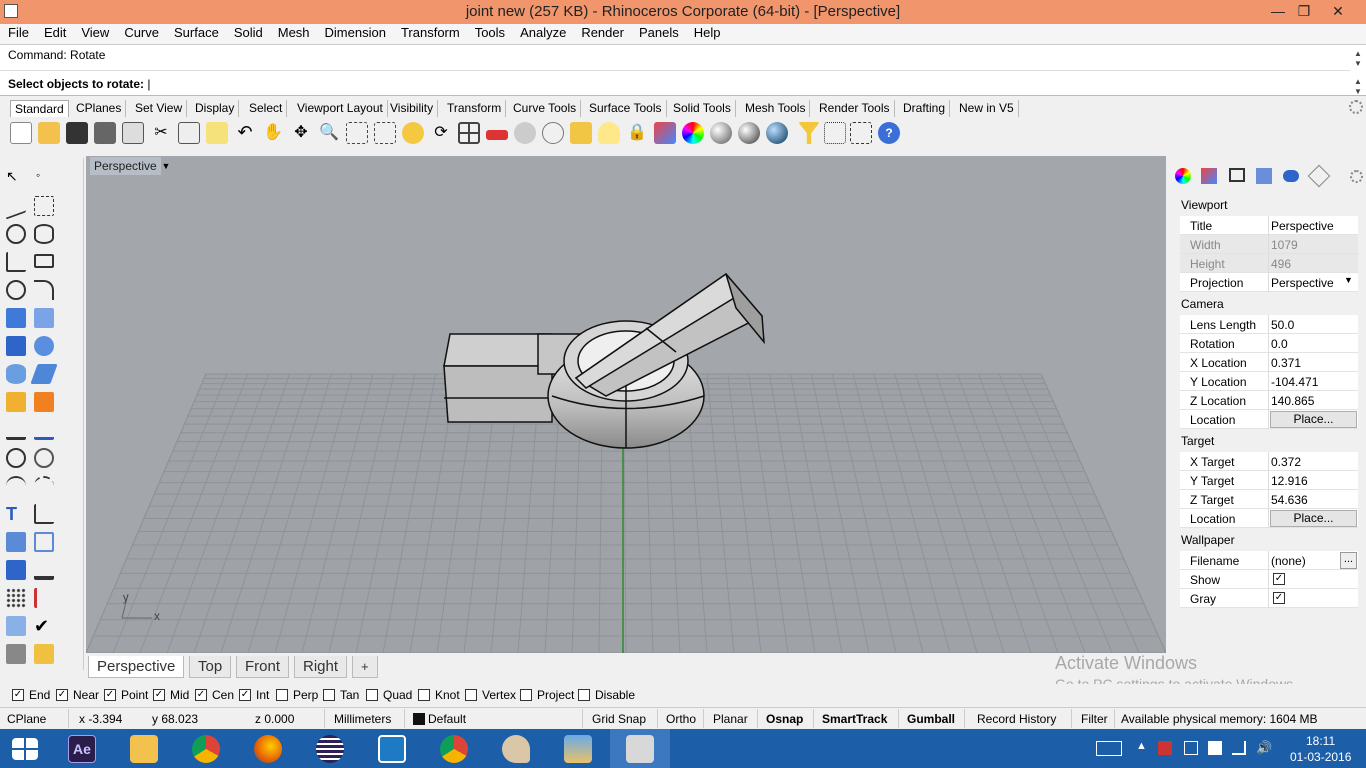 This screenshot has height=768, width=1366. I want to click on viewport-dropdown-icon: ▼, so click(166, 166).